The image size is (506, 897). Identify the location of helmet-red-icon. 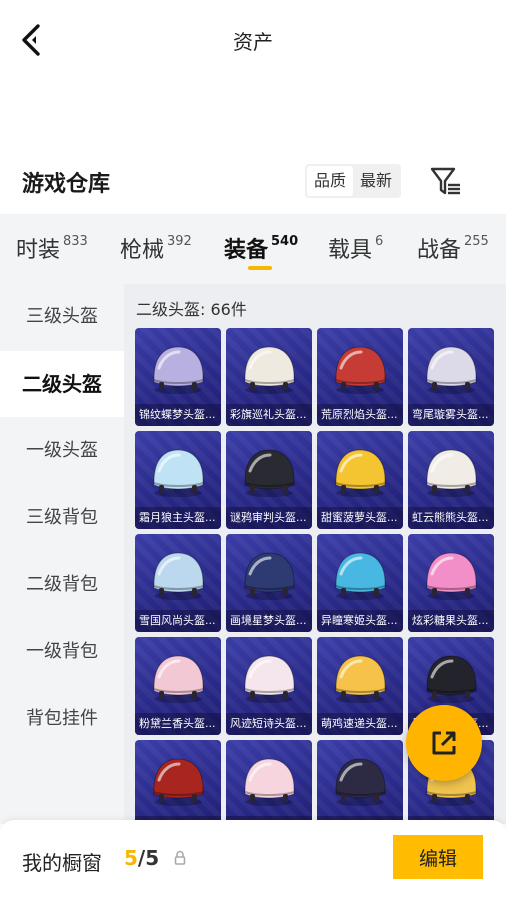
(178, 782).